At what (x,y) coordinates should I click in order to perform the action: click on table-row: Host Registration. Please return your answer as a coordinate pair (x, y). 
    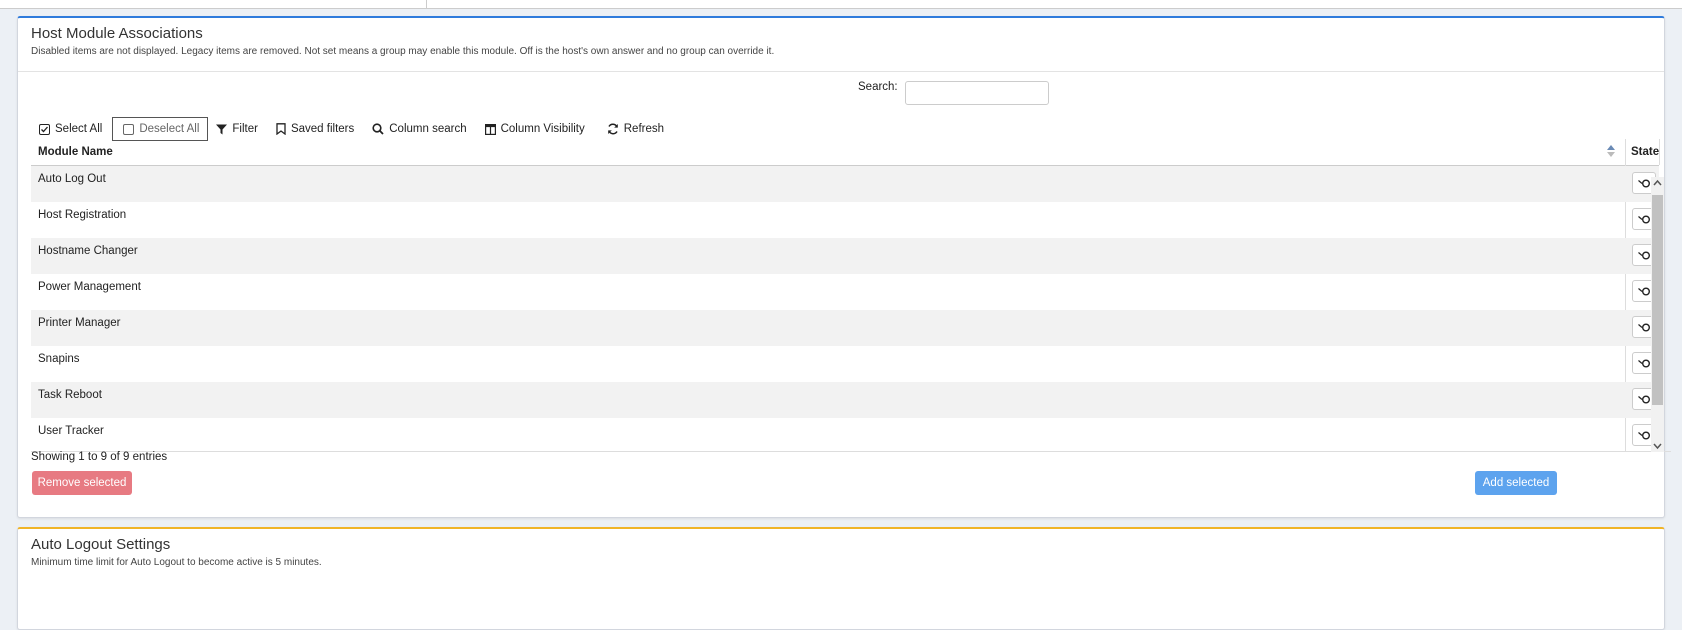
    Looking at the image, I should click on (845, 220).